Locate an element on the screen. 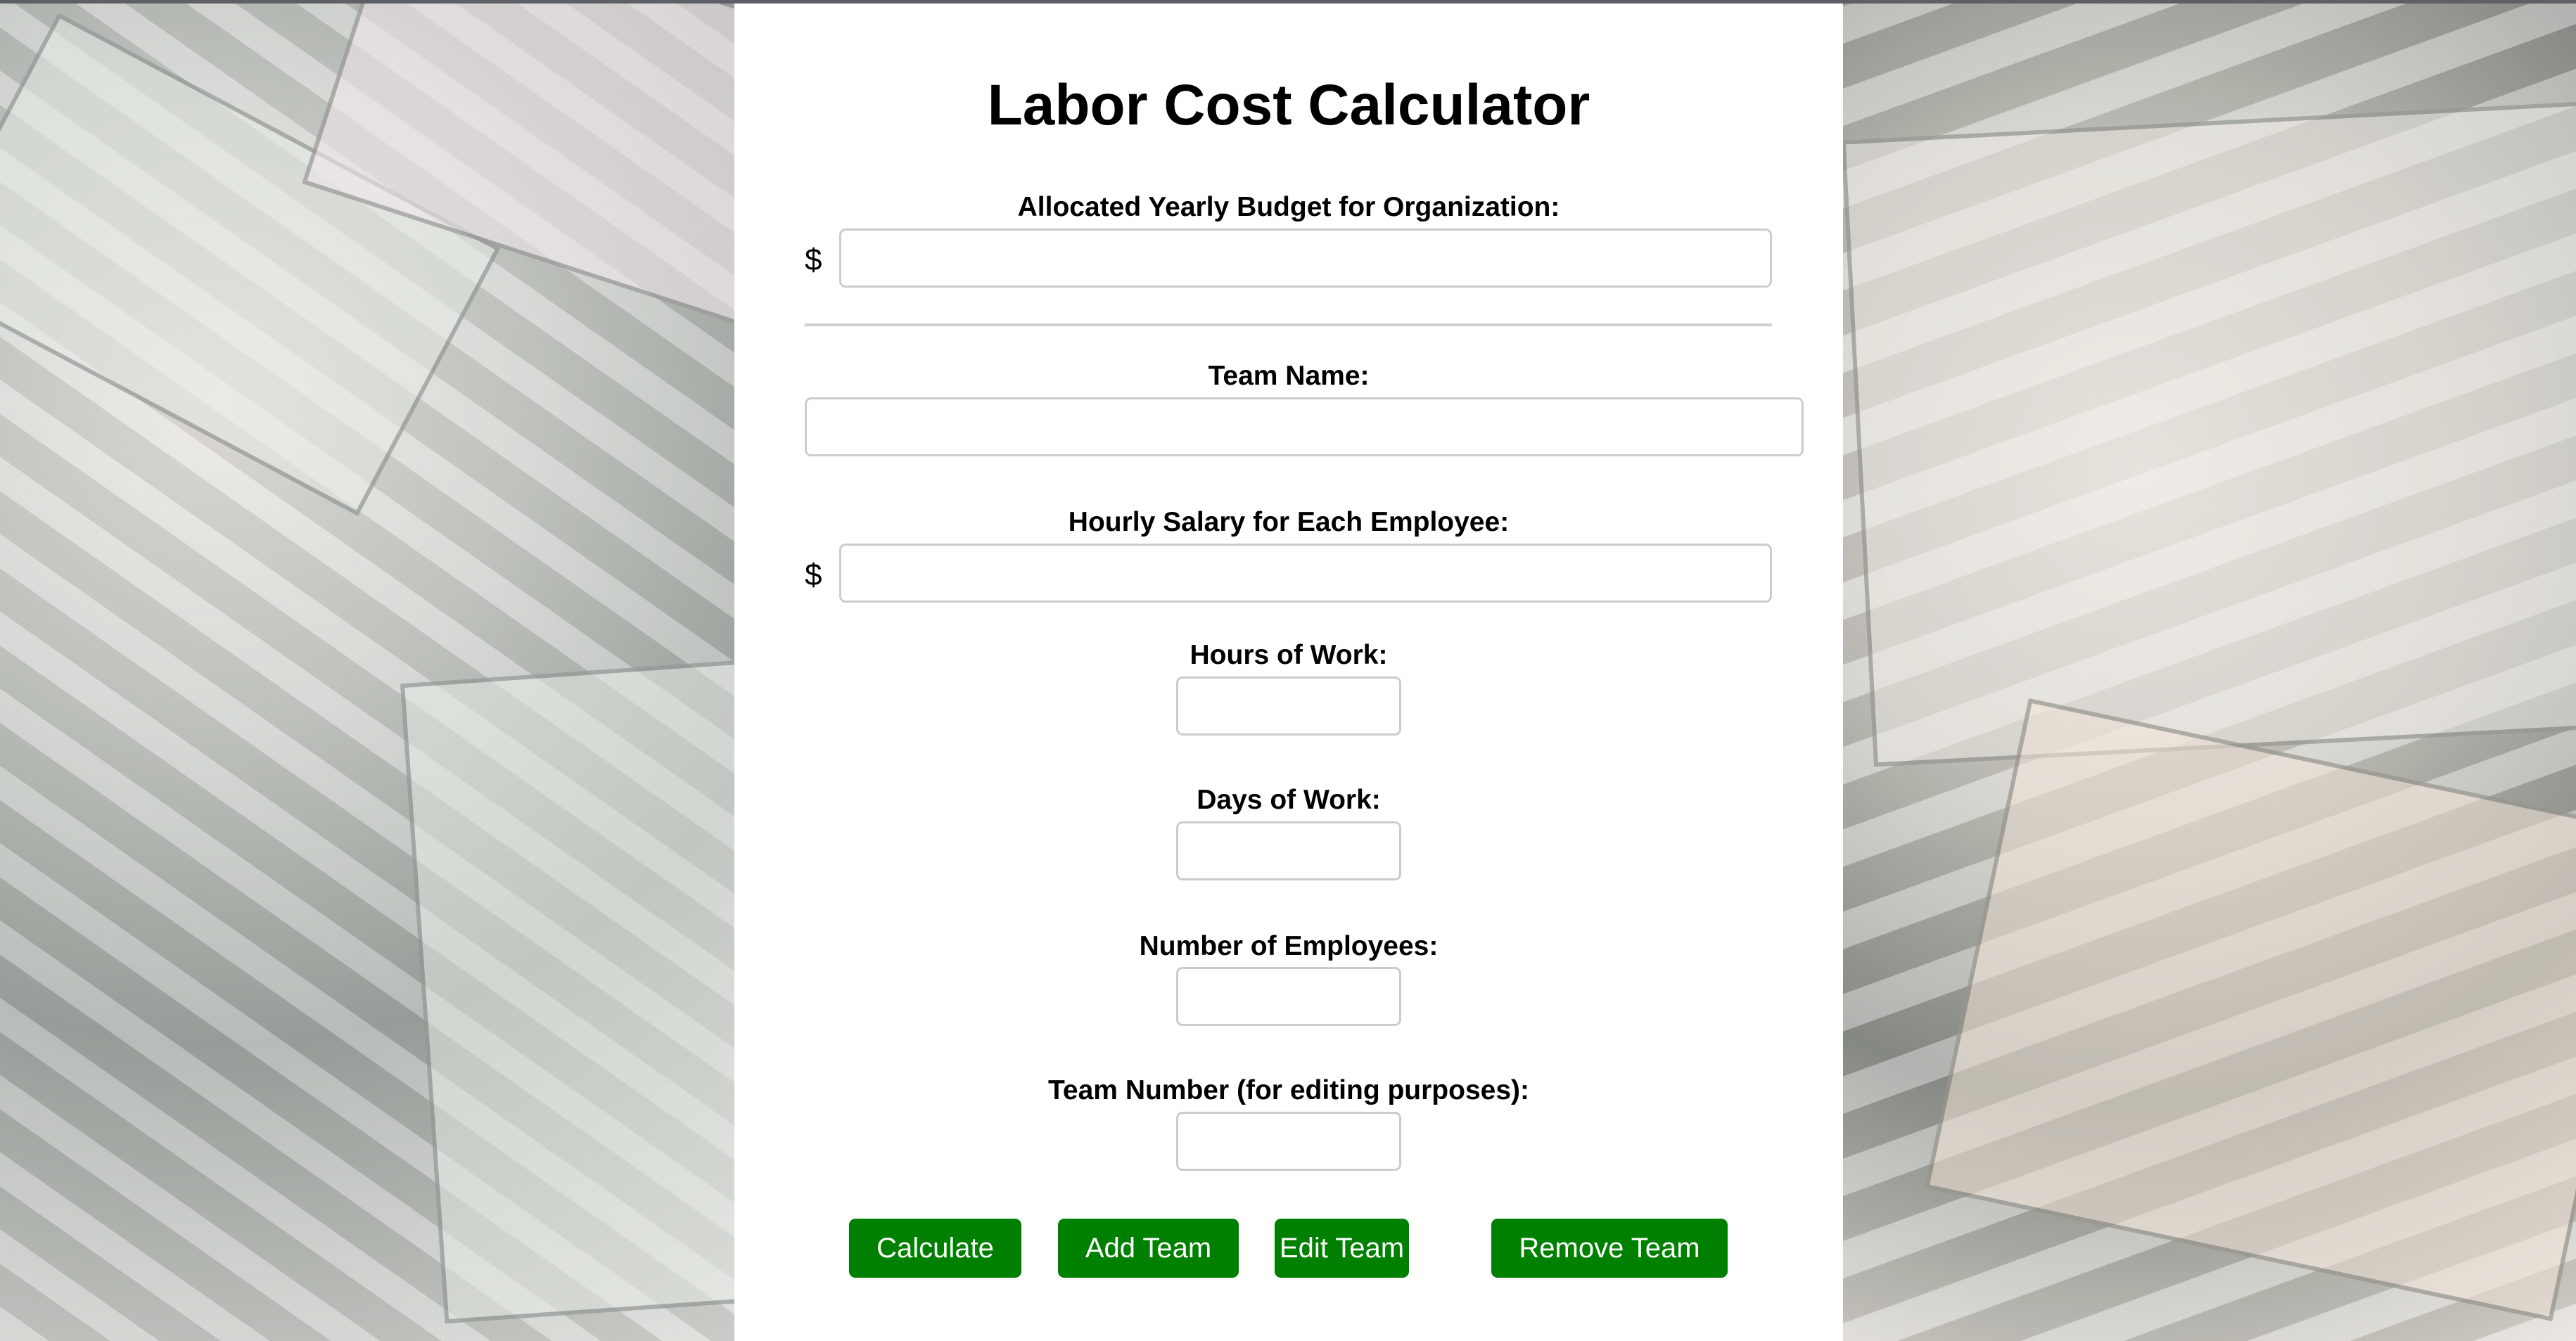 This screenshot has height=1341, width=2576. hours-input is located at coordinates (1288, 706).